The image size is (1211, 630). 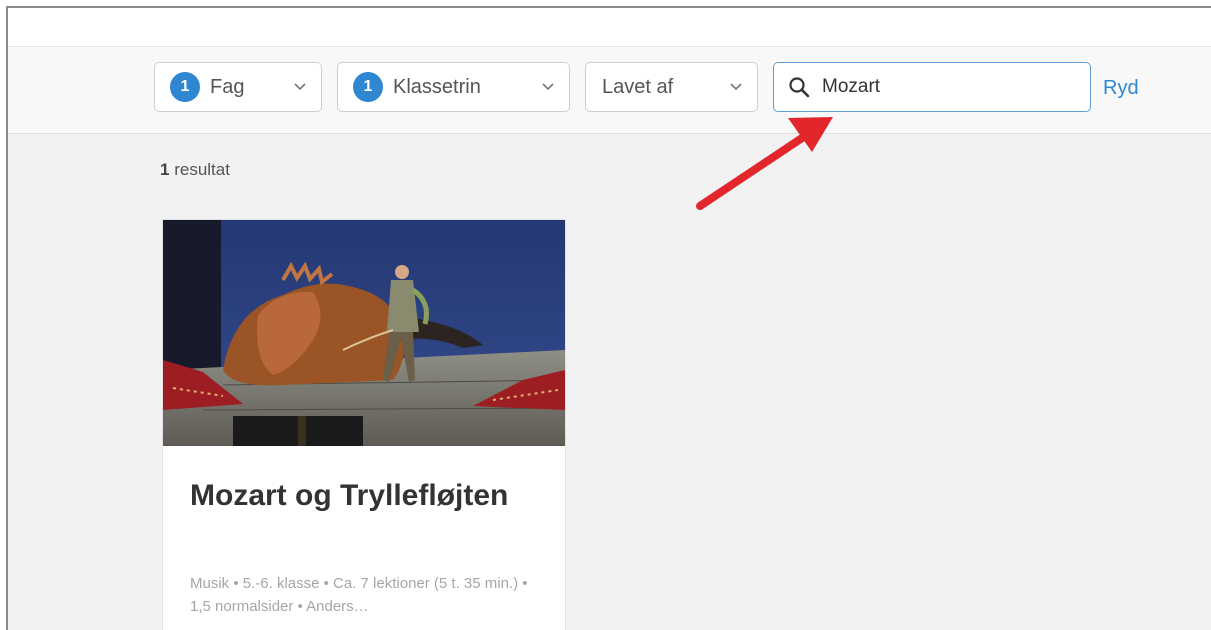 What do you see at coordinates (942, 87) in the screenshot?
I see `search-input` at bounding box center [942, 87].